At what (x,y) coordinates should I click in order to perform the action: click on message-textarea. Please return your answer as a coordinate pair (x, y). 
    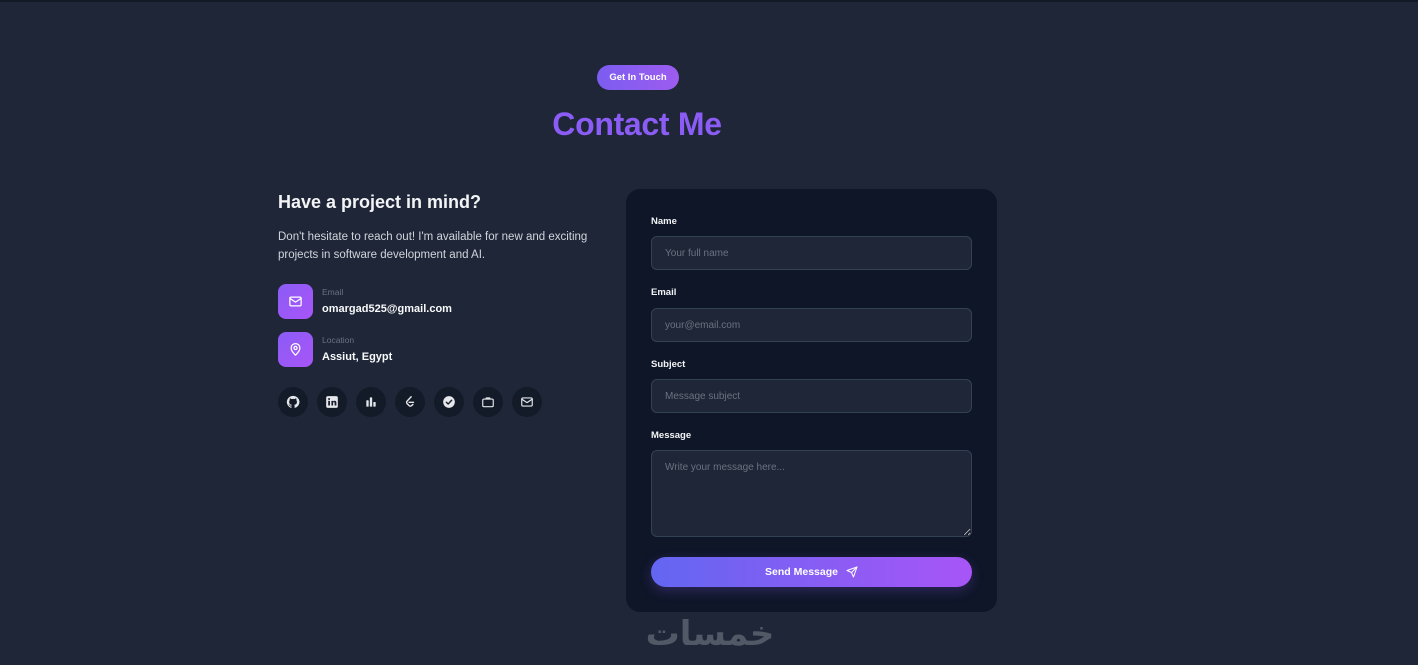
    Looking at the image, I should click on (811, 493).